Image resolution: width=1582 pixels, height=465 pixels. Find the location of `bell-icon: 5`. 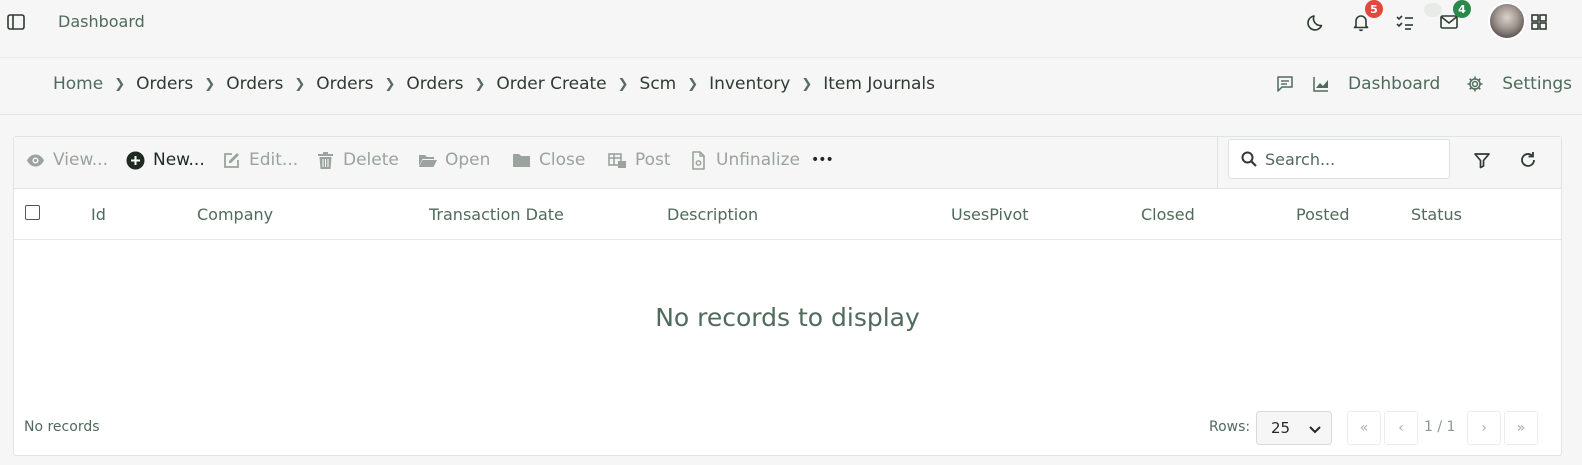

bell-icon: 5 is located at coordinates (1366, 16).